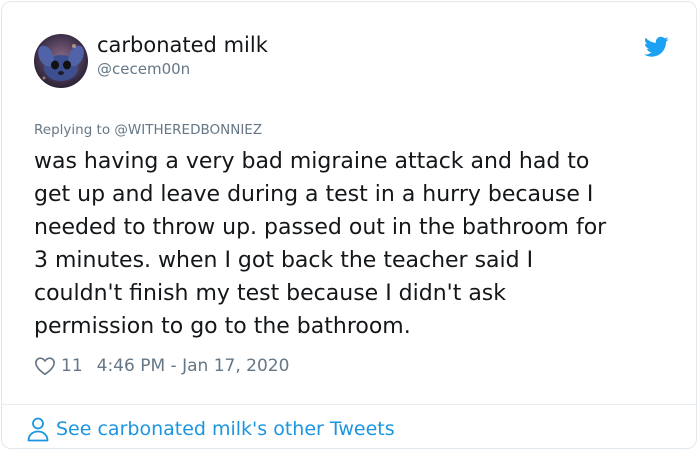 The image size is (700, 452). I want to click on twitter-bird-icon, so click(656, 47).